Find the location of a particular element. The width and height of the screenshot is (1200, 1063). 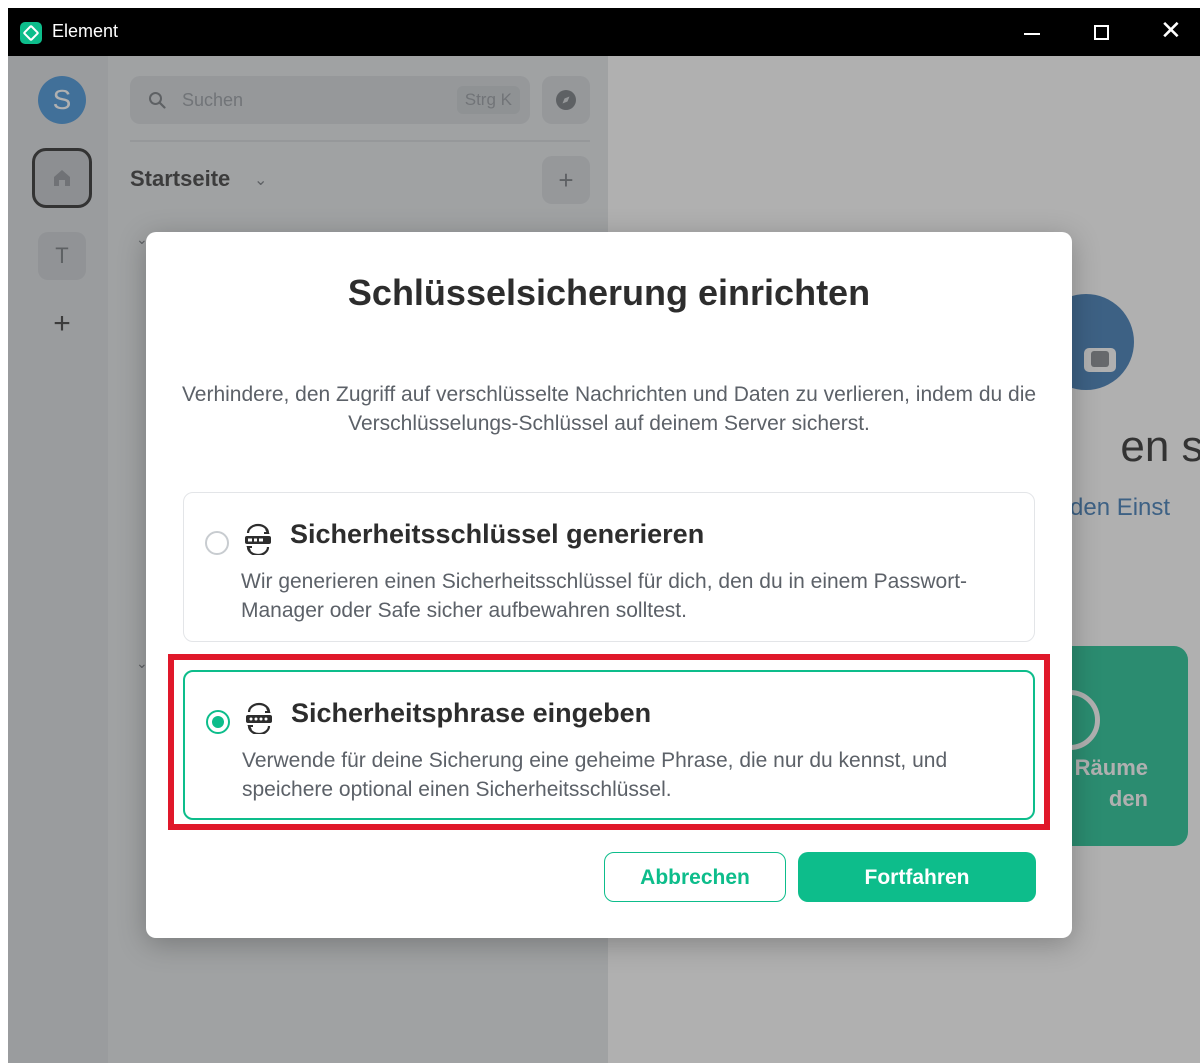

app-title: Element is located at coordinates (85, 31).